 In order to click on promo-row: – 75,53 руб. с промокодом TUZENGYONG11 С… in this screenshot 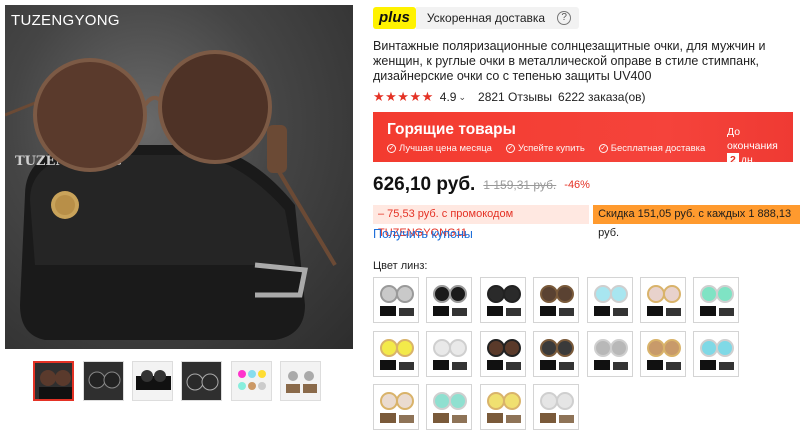, I will do `click(586, 222)`.